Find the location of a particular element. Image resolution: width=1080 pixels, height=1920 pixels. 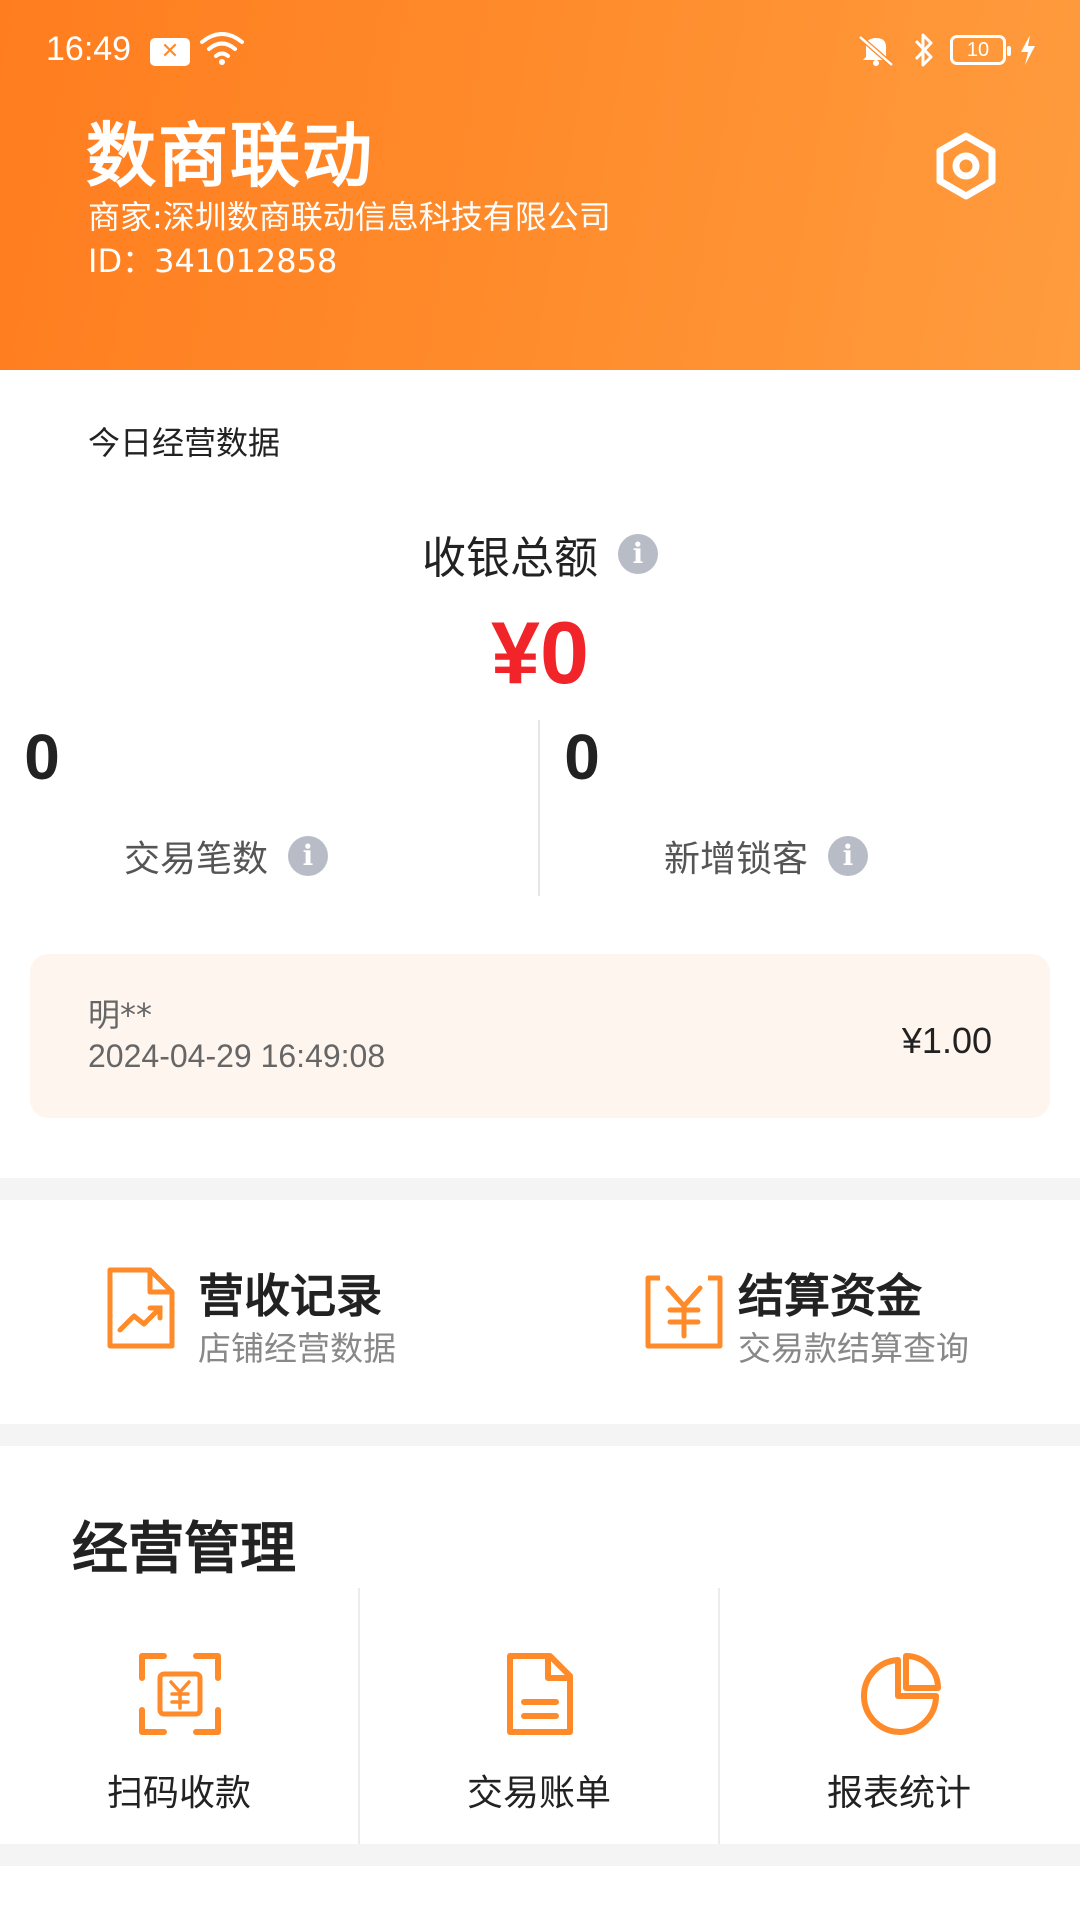

settlement-funds-subtitle: 交易款结算查询 is located at coordinates (853, 1348).